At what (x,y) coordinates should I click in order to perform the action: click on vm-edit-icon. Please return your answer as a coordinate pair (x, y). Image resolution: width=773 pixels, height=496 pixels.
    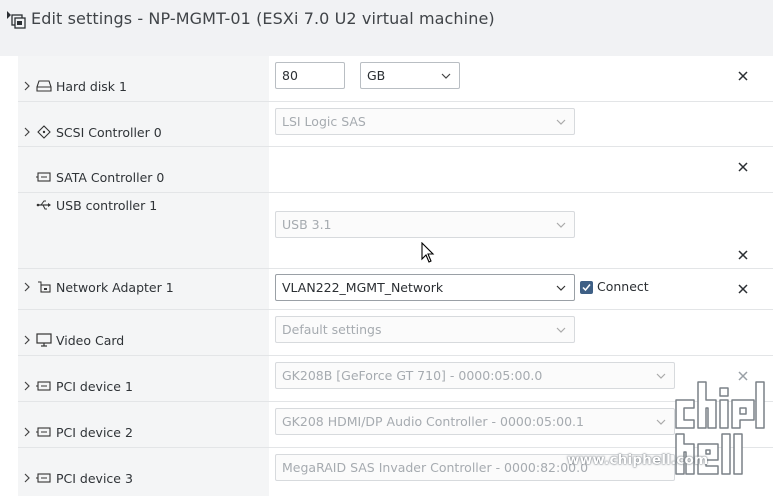
    Looking at the image, I should click on (16, 20).